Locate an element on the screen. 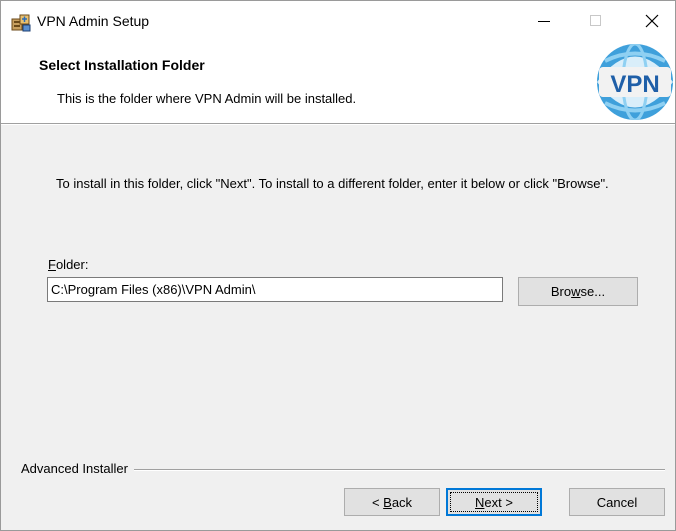  header-divider-highlight is located at coordinates (338, 124).